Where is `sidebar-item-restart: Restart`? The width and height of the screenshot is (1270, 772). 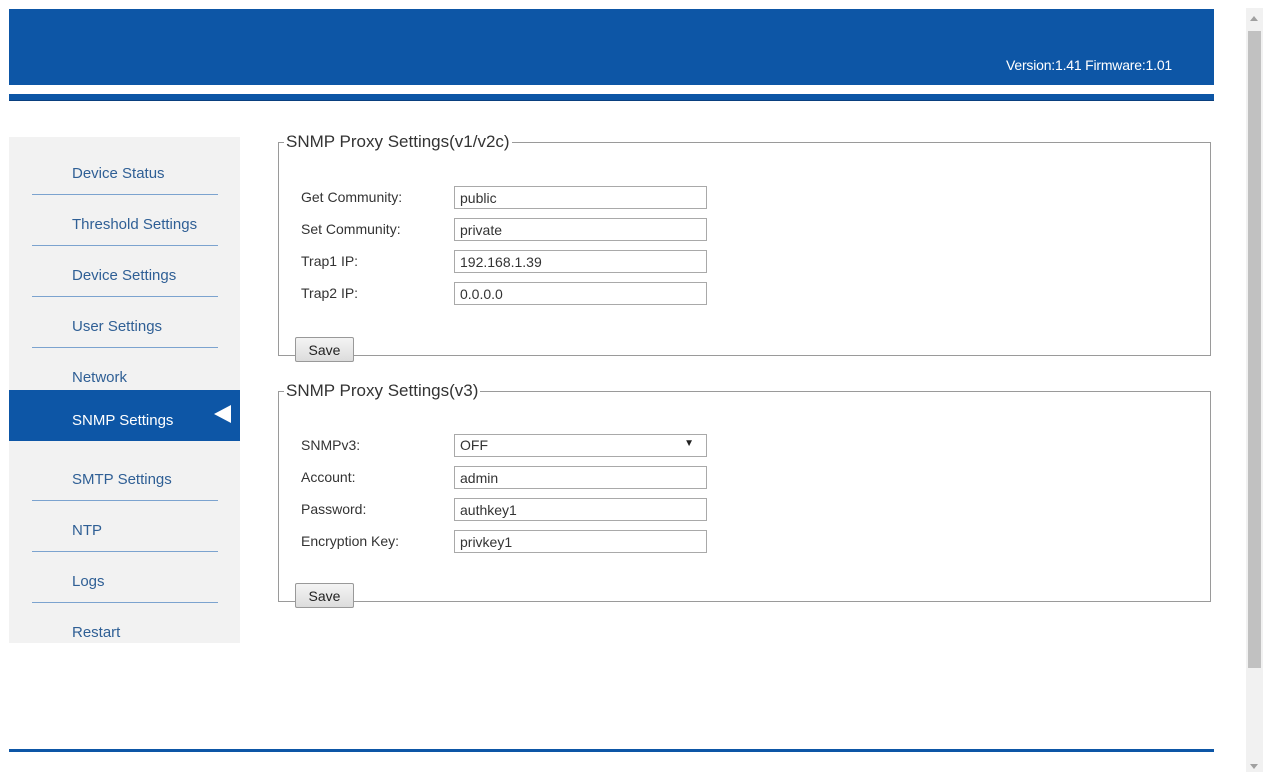 sidebar-item-restart: Restart is located at coordinates (124, 629).